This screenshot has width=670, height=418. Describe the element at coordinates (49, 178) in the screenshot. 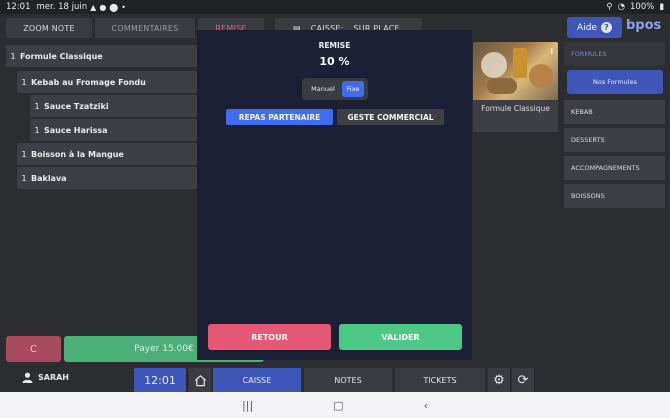

I see `order-item-name: Baklava` at that location.